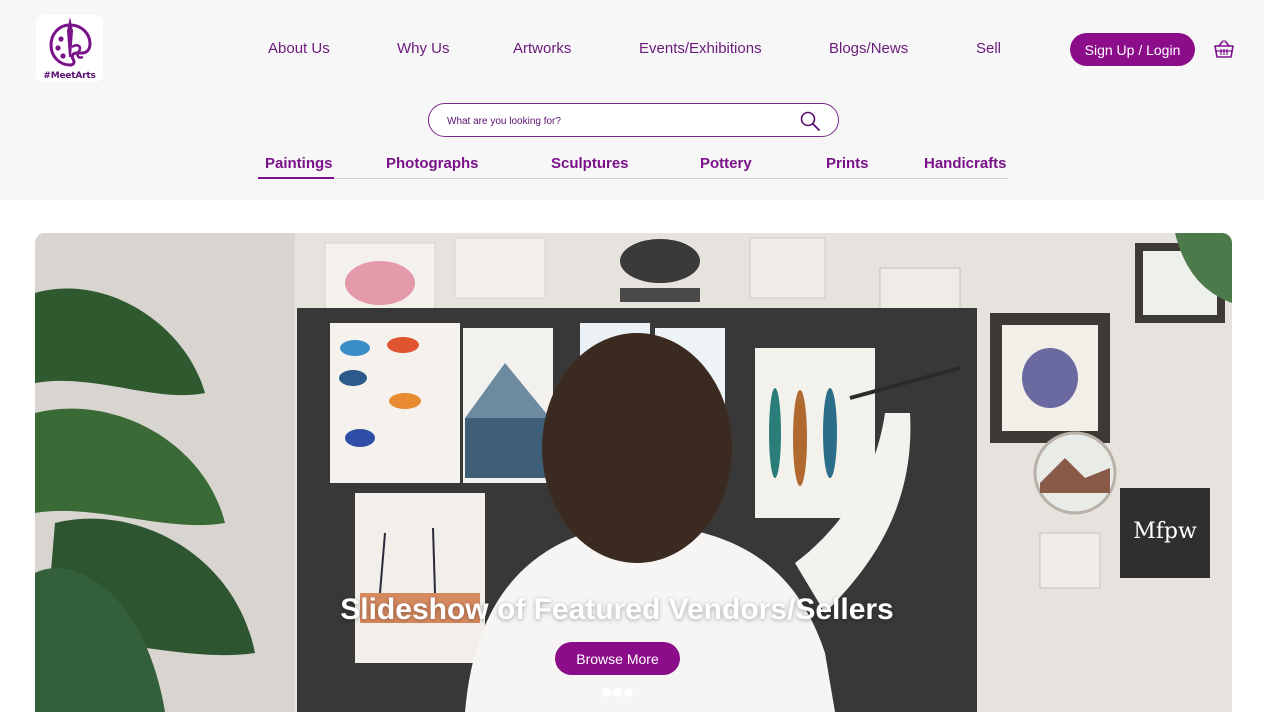 The width and height of the screenshot is (1264, 712). What do you see at coordinates (726, 163) in the screenshot?
I see `category-tab-pottery: Pottery` at bounding box center [726, 163].